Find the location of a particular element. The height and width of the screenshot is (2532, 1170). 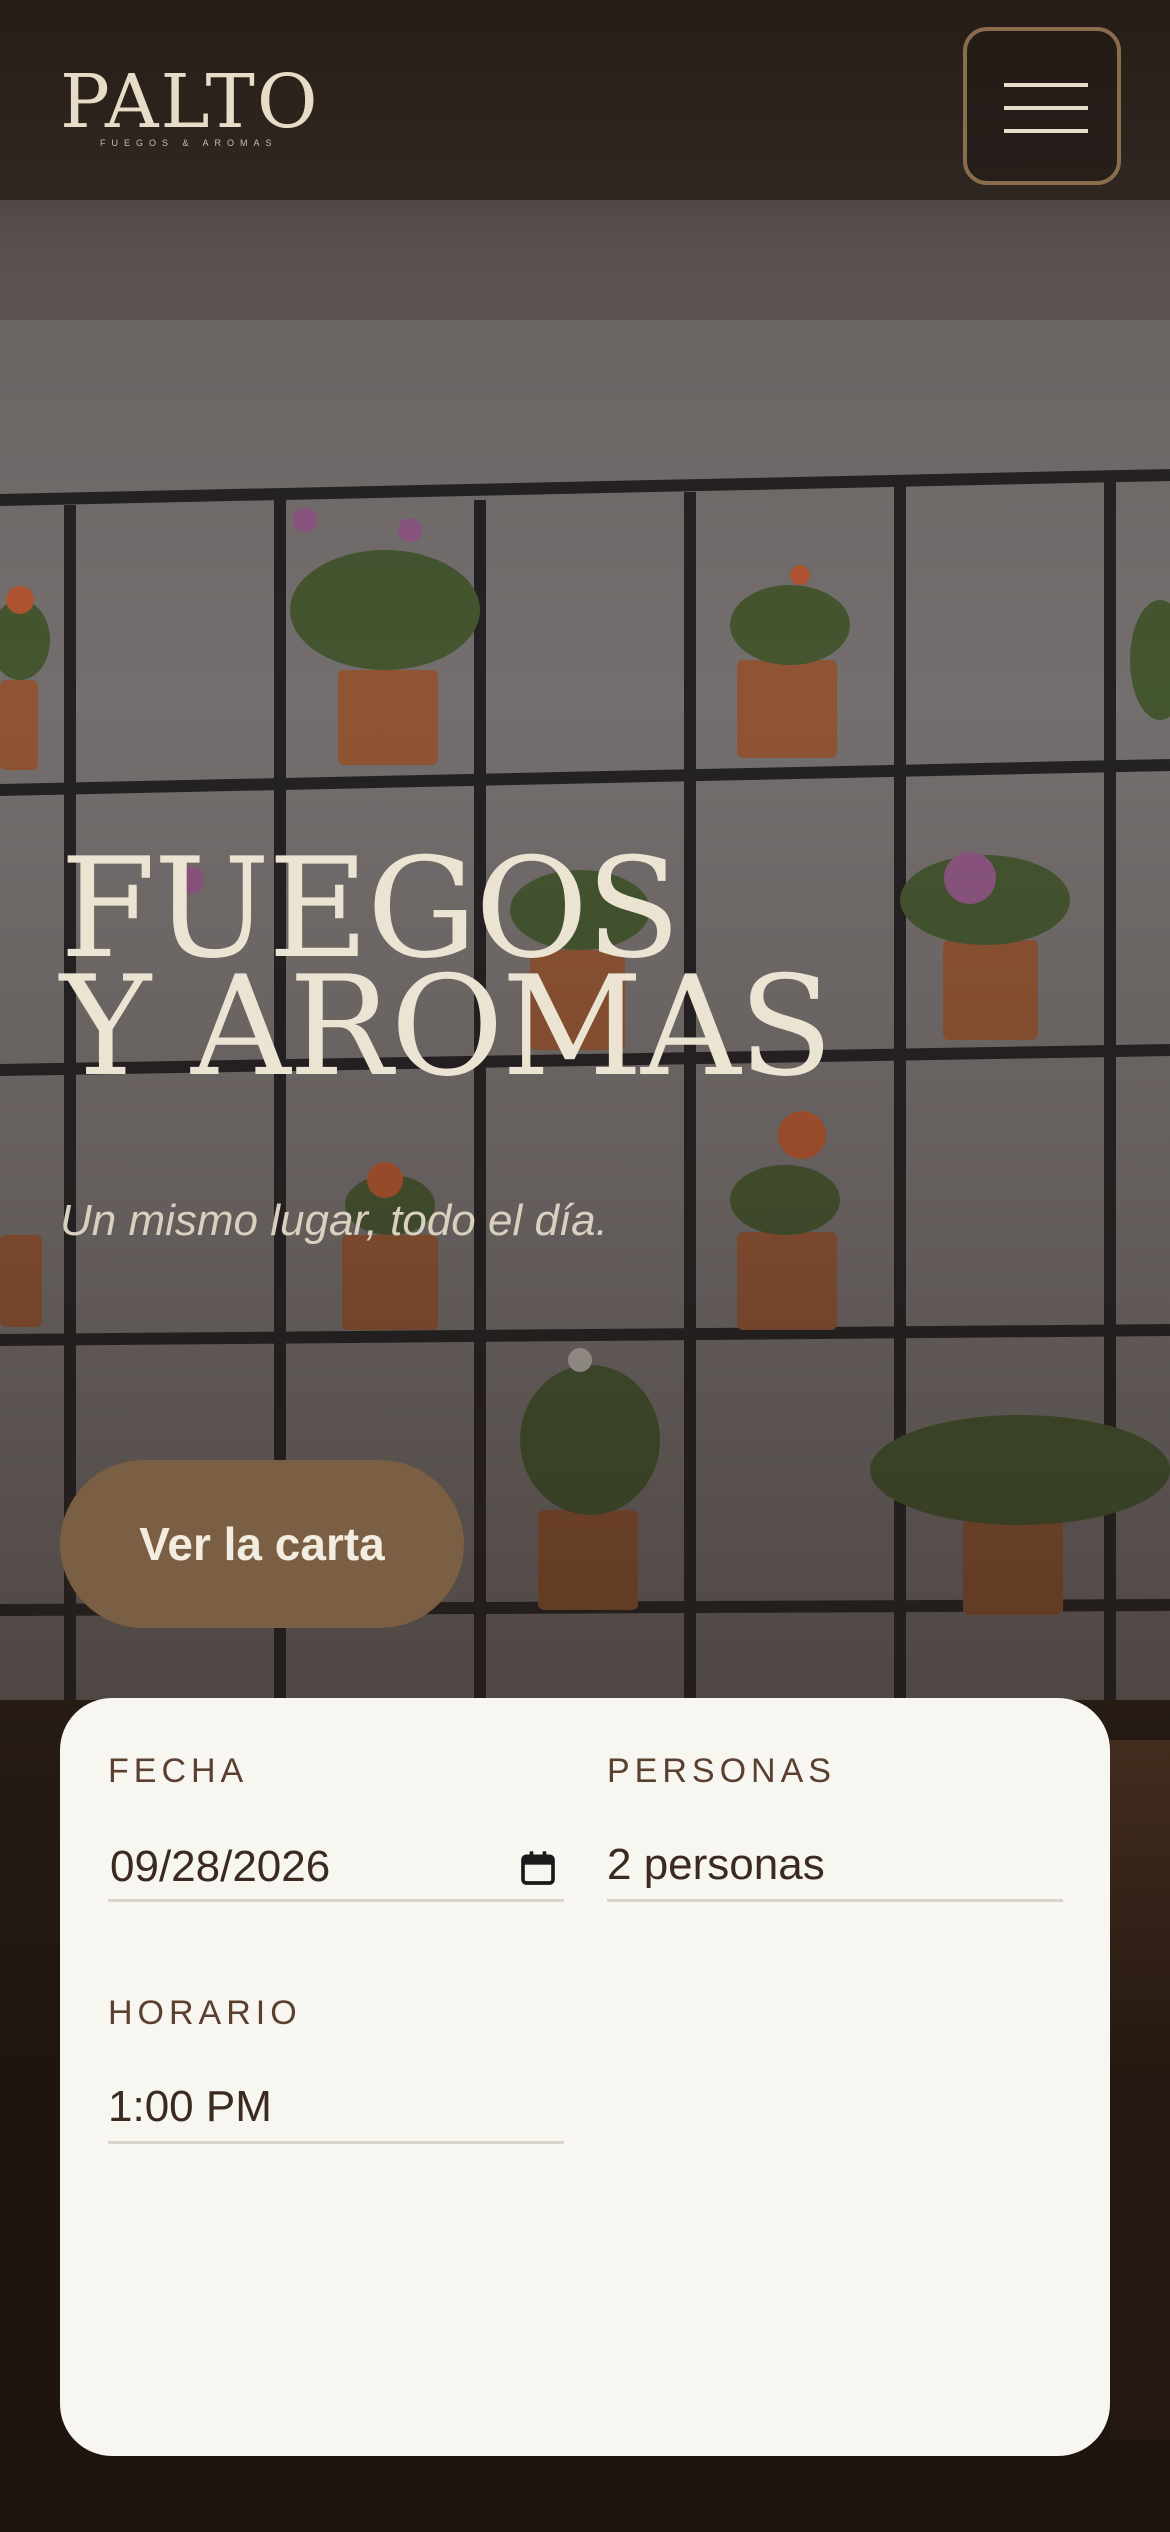

hero-title: FUEGOS Y AROMAS is located at coordinates (560, 973).